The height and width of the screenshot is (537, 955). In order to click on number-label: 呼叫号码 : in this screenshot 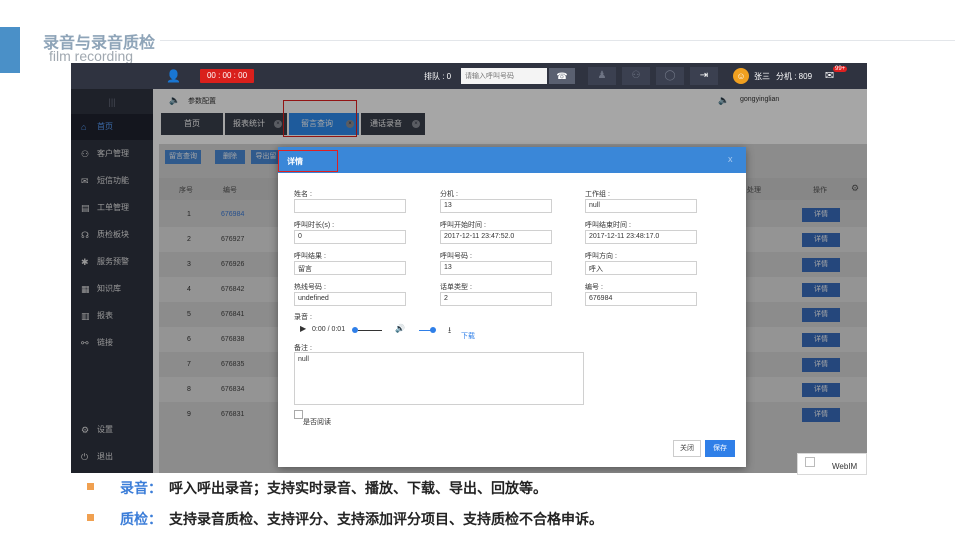, I will do `click(456, 256)`.